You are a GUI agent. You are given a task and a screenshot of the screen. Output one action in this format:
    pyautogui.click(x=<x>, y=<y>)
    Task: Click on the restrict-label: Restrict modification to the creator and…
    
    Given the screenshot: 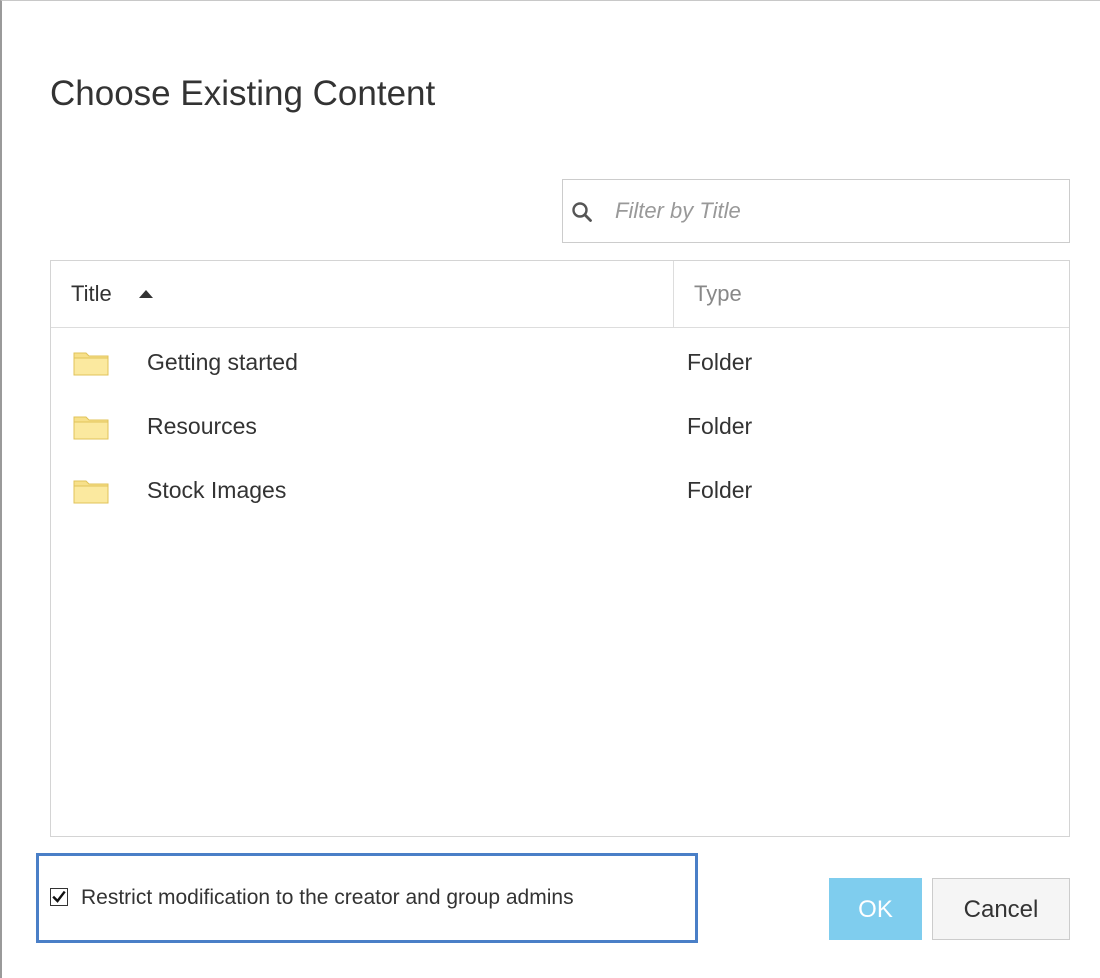 What is the action you would take?
    pyautogui.click(x=327, y=898)
    